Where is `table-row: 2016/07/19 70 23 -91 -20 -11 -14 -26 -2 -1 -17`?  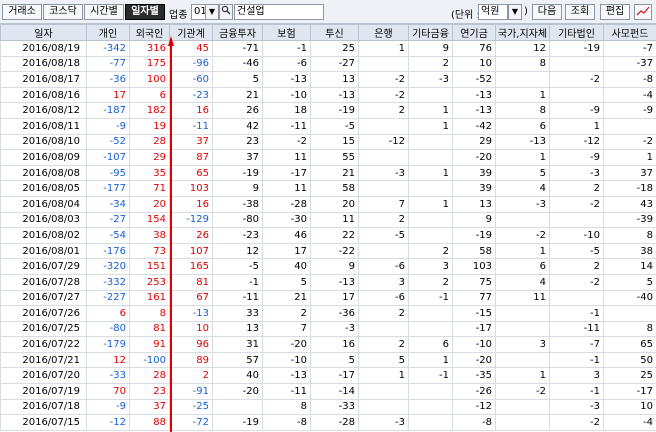
table-row: 2016/07/19 70 23 -91 -20 -11 -14 -26 -2 -1 -17 is located at coordinates (328, 391).